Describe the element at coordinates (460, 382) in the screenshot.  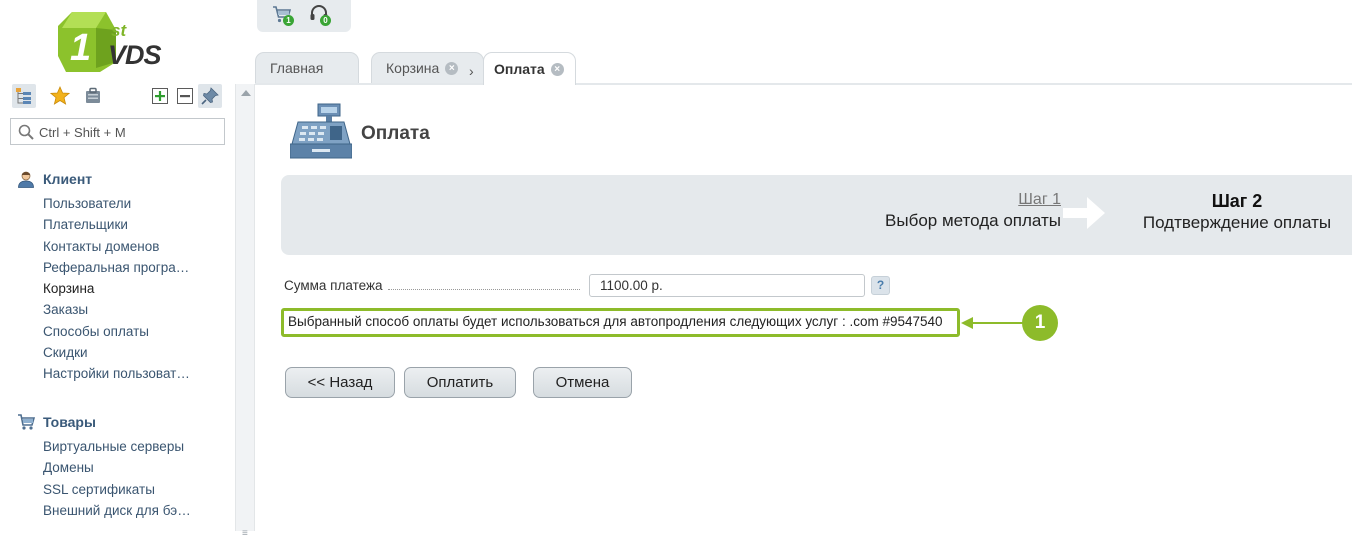
I see `pay-button: Оплатить` at that location.